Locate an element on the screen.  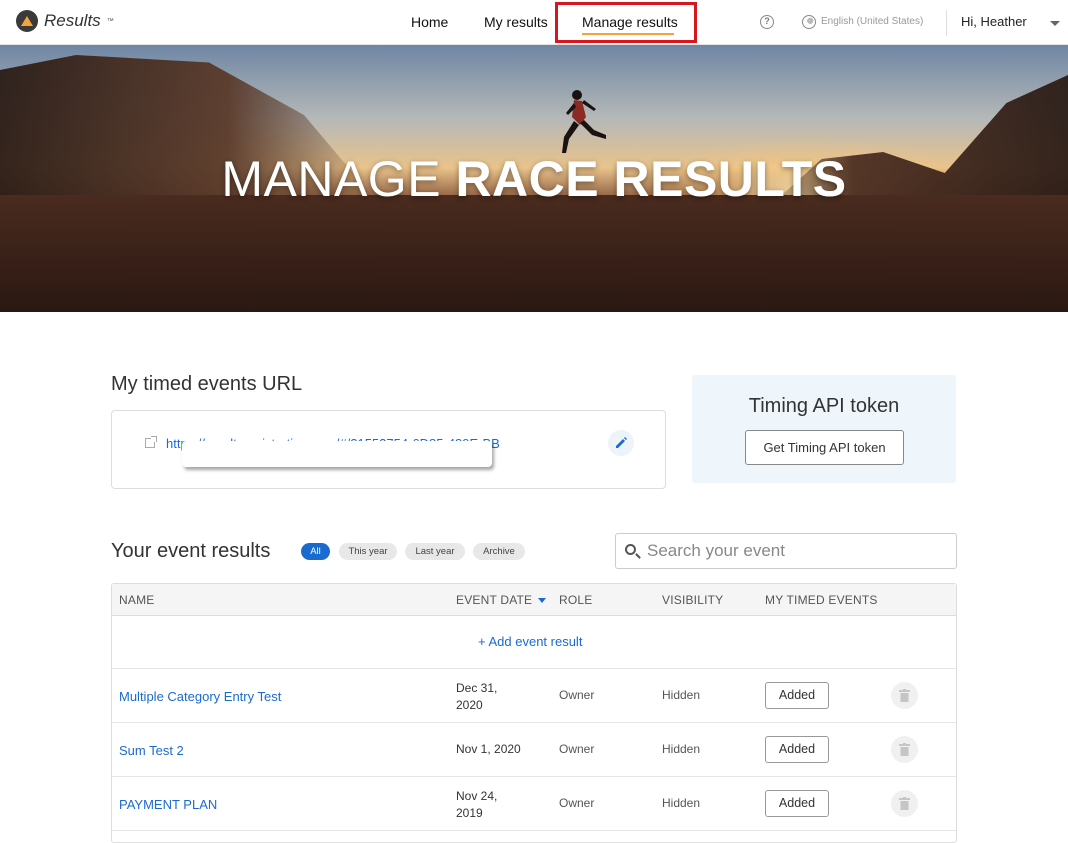
hero-ground is located at coordinates (534, 253).